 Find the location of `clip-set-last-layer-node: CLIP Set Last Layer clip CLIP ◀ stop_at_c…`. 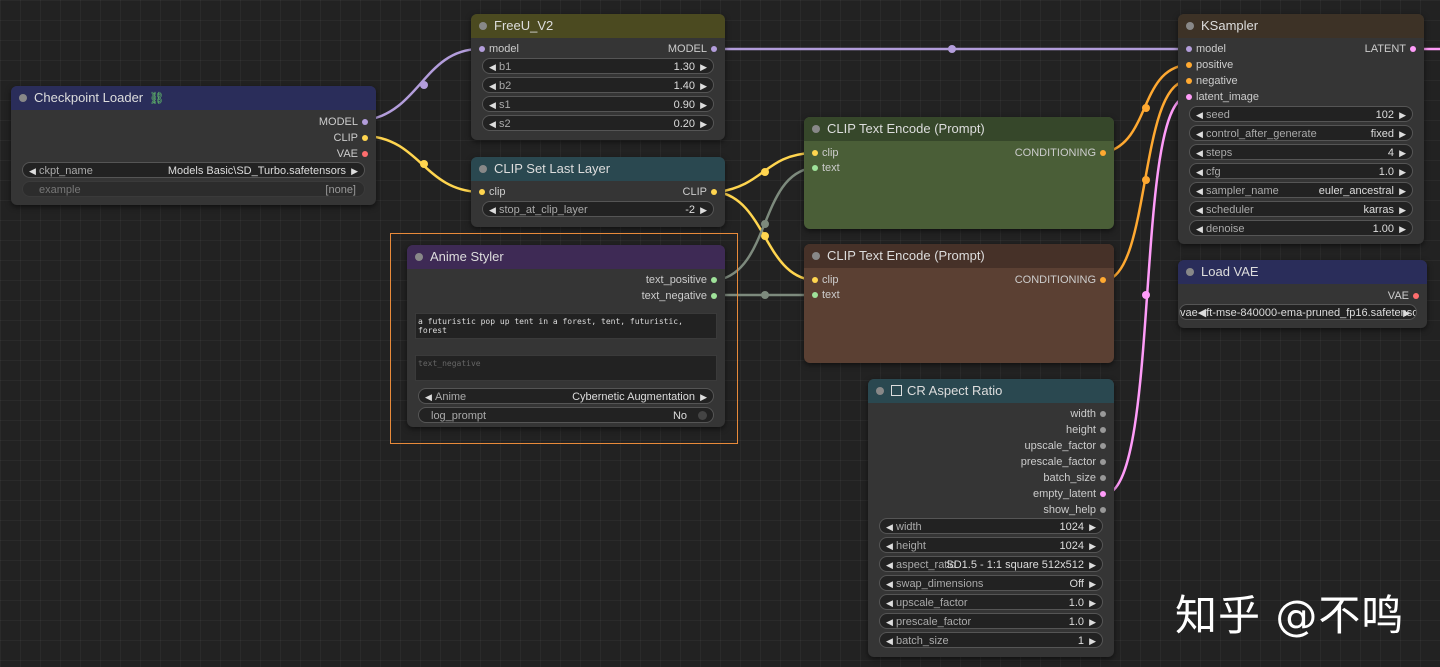

clip-set-last-layer-node: CLIP Set Last Layer clip CLIP ◀ stop_at_c… is located at coordinates (598, 192).